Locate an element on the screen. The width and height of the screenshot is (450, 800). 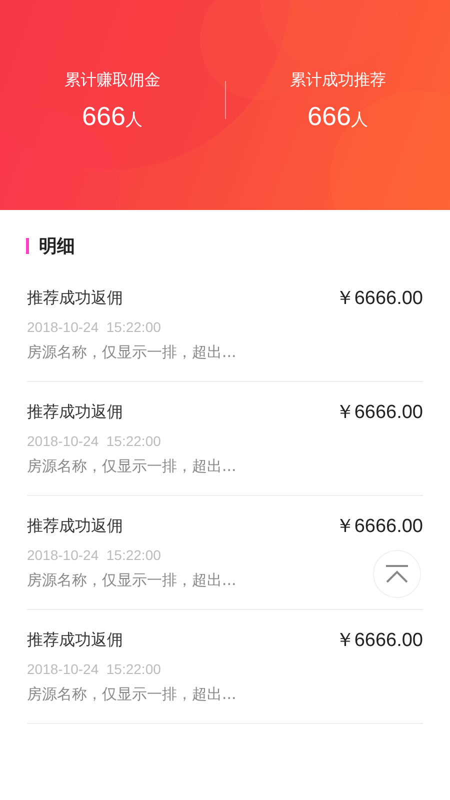
stat-label: 累计成功推荐 is located at coordinates (338, 80).